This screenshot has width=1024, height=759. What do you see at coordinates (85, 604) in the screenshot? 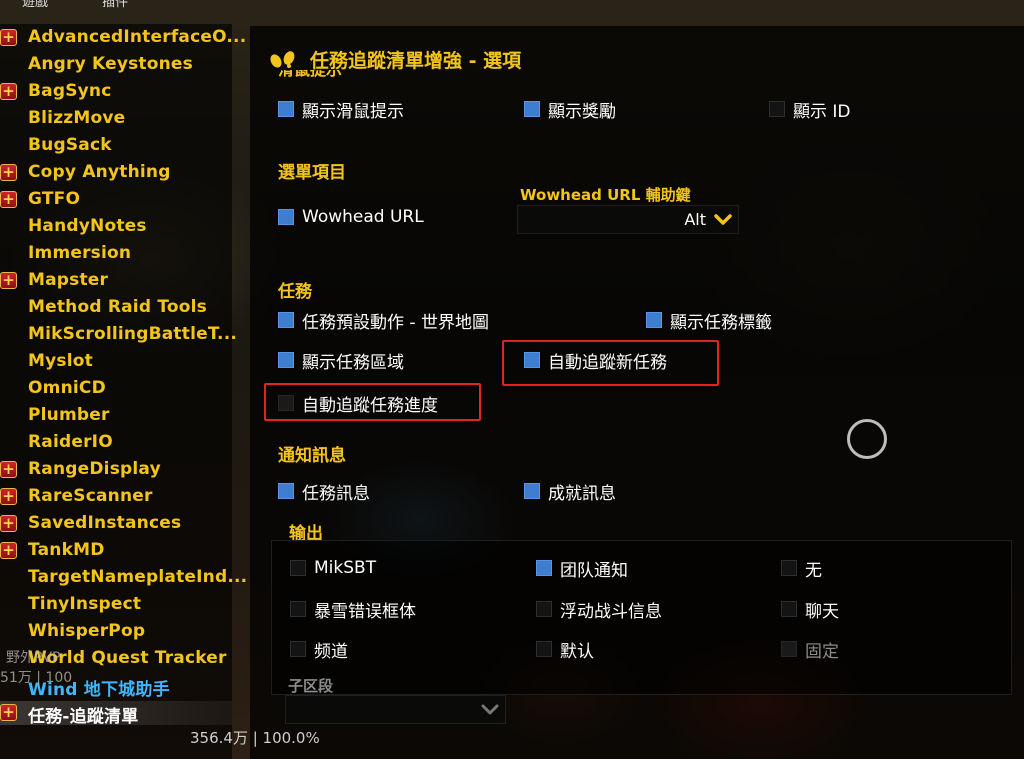
I see `sidebar-item-label: TinyInspect` at bounding box center [85, 604].